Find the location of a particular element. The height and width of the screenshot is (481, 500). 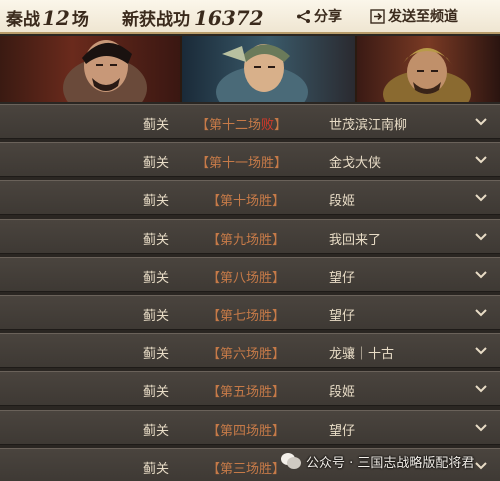

share-button: 分享 is located at coordinates (319, 16).